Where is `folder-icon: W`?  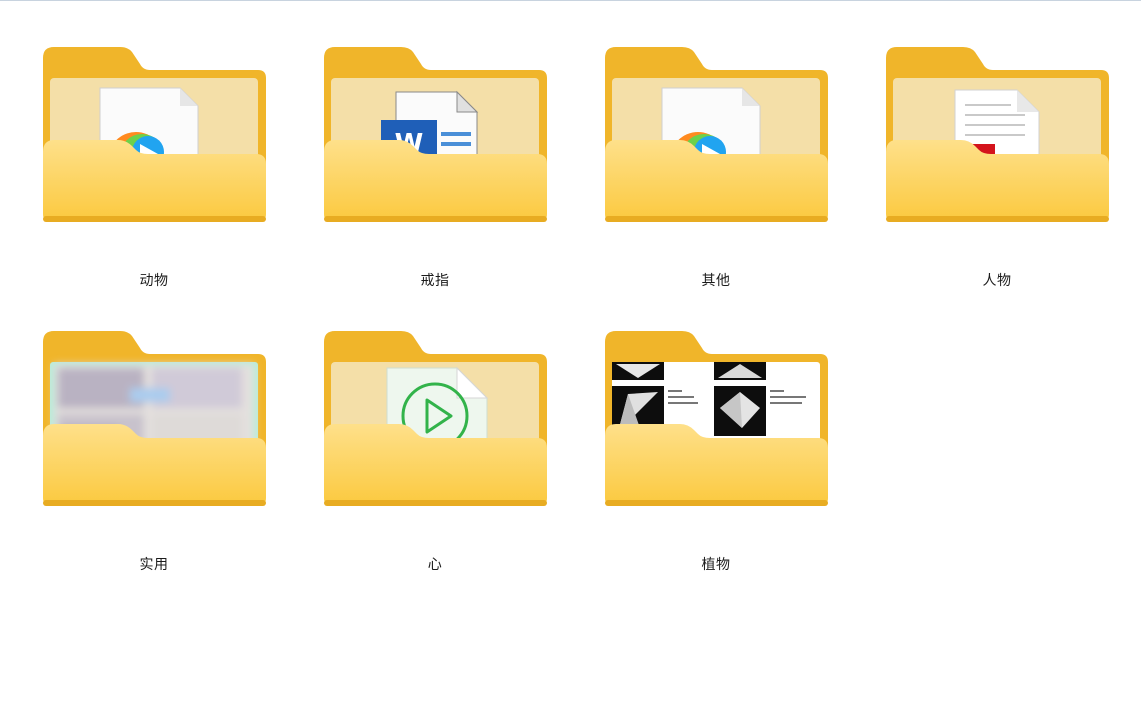 folder-icon: W is located at coordinates (435, 134).